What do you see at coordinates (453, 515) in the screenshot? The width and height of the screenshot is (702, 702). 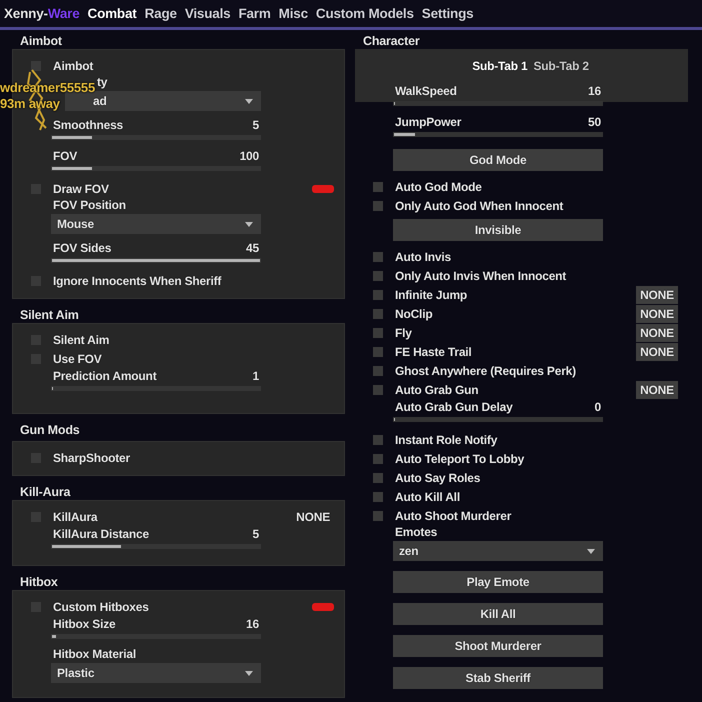 I see `toggle-label: Auto Shoot Murderer` at bounding box center [453, 515].